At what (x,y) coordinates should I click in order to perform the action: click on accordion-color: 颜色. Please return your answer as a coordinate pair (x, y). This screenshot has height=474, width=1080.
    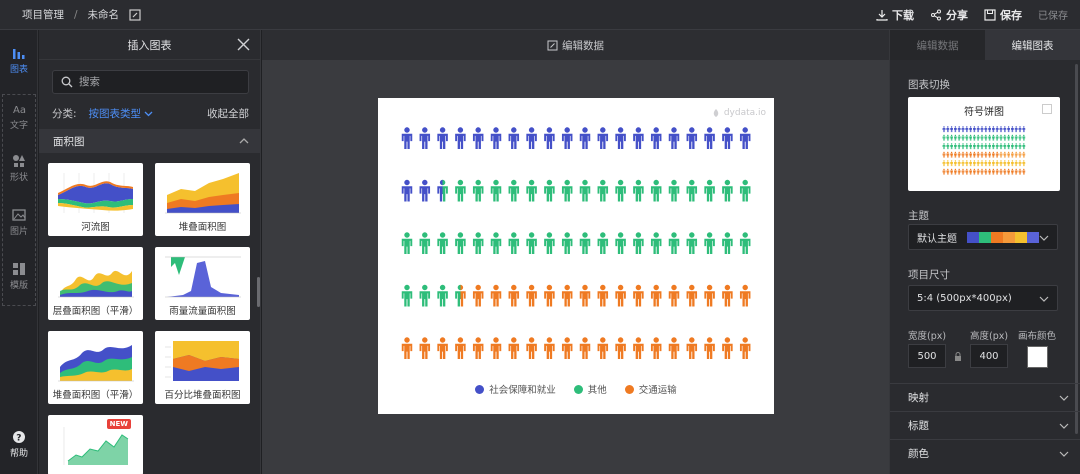
    Looking at the image, I should click on (985, 452).